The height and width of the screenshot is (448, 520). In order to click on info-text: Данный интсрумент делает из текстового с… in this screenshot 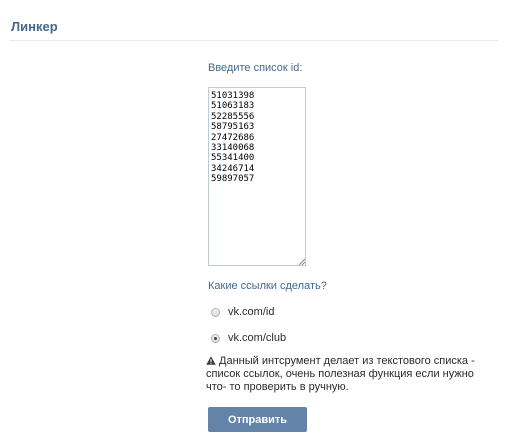, I will do `click(340, 374)`.